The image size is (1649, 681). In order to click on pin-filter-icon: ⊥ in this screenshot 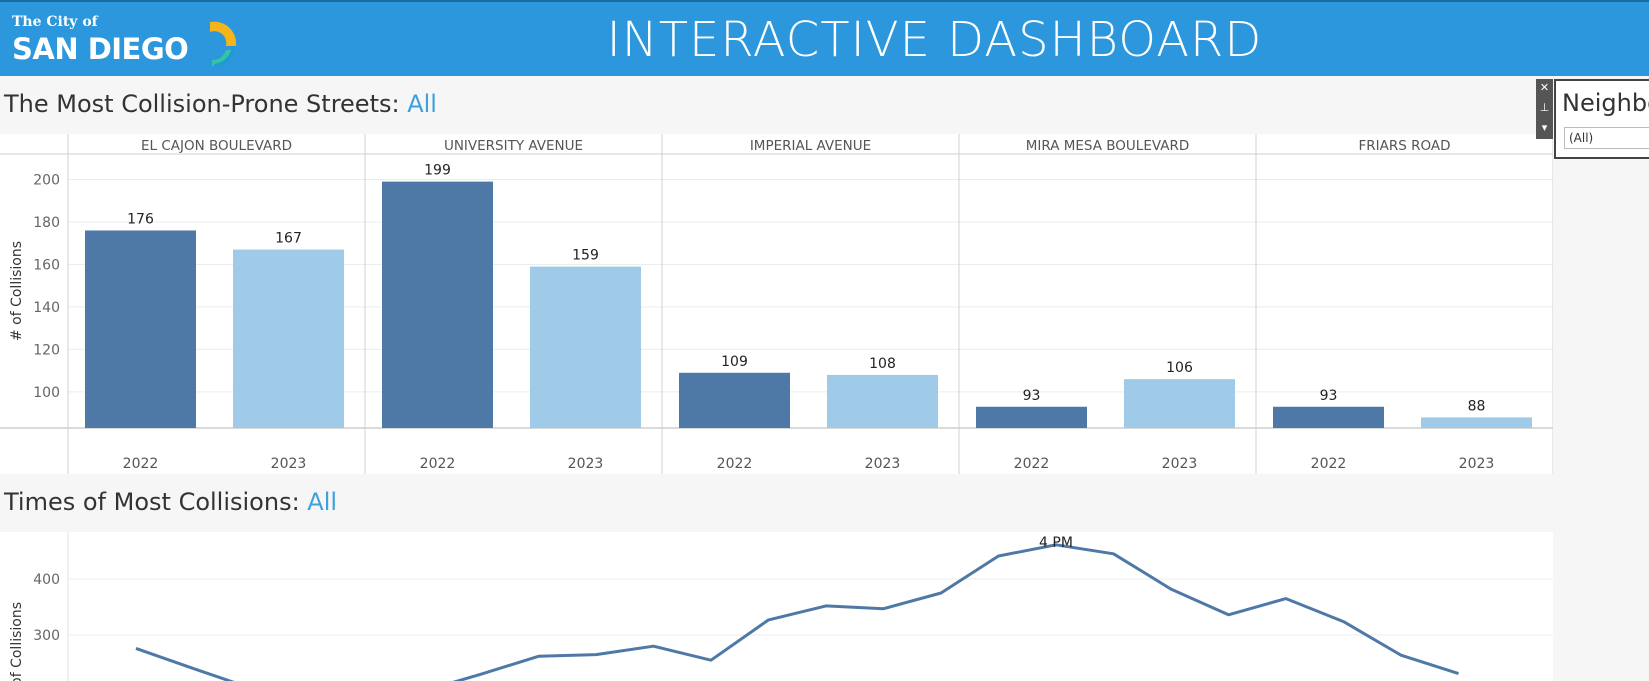, I will do `click(1544, 108)`.